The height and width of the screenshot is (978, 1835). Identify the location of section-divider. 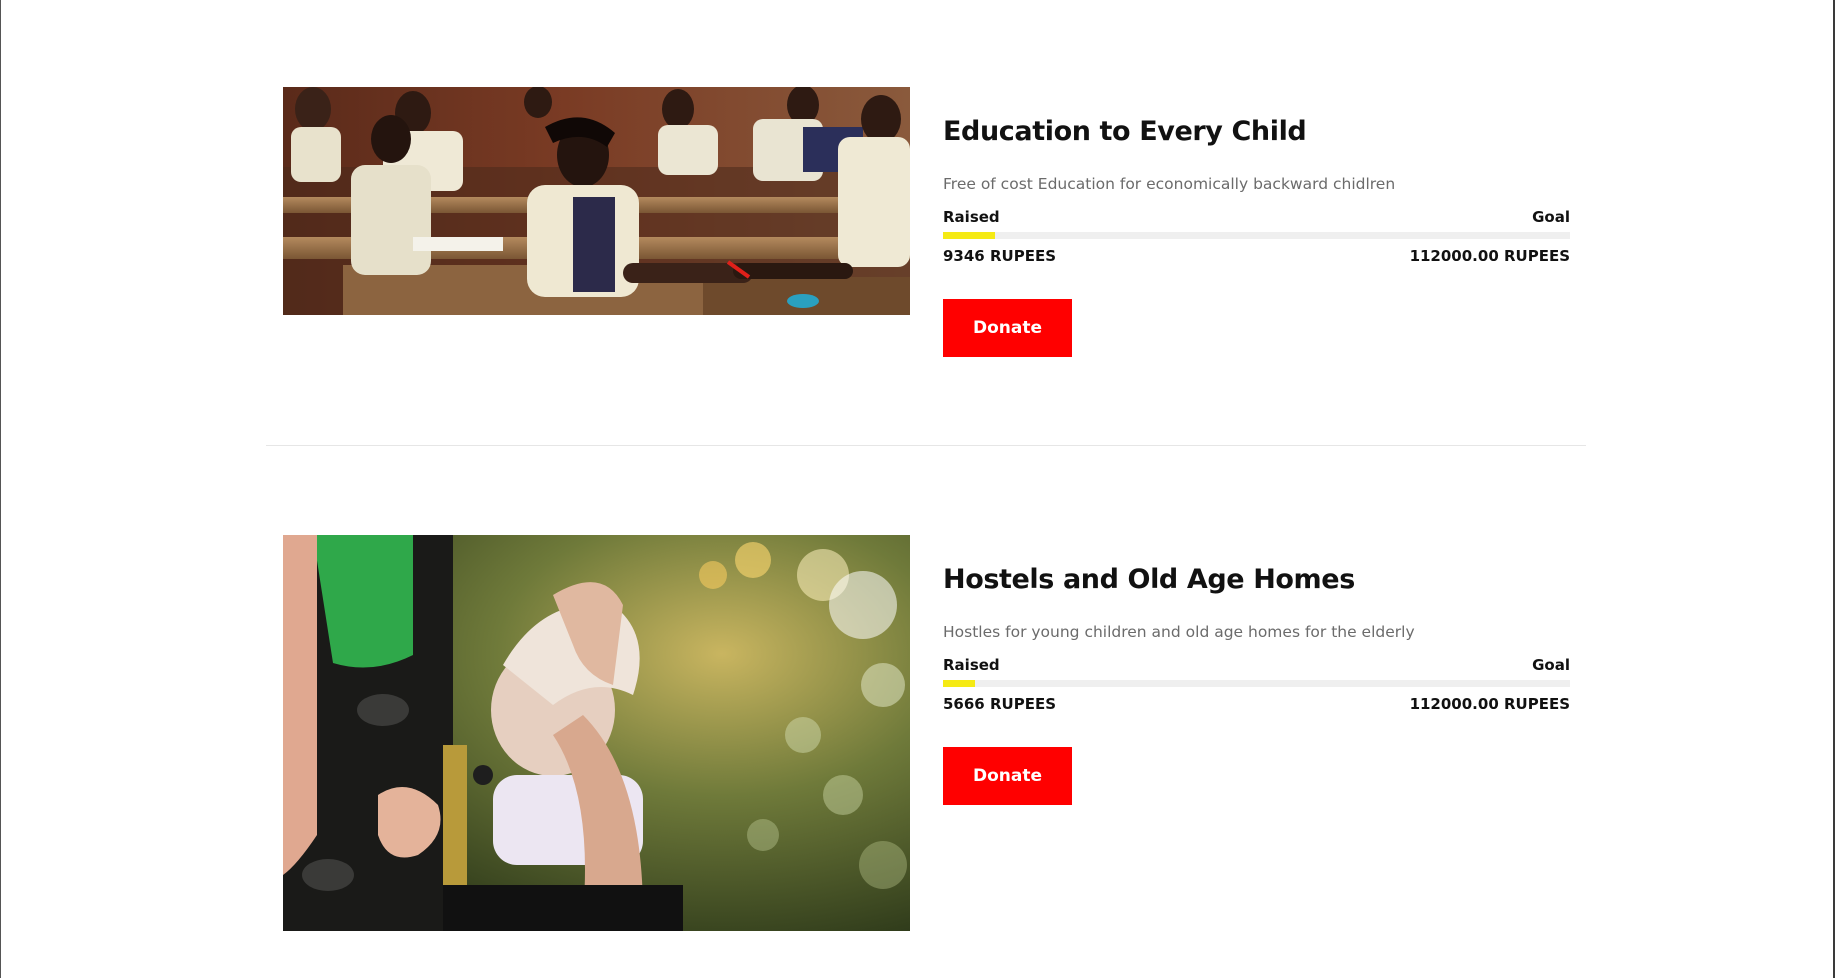
(926, 445).